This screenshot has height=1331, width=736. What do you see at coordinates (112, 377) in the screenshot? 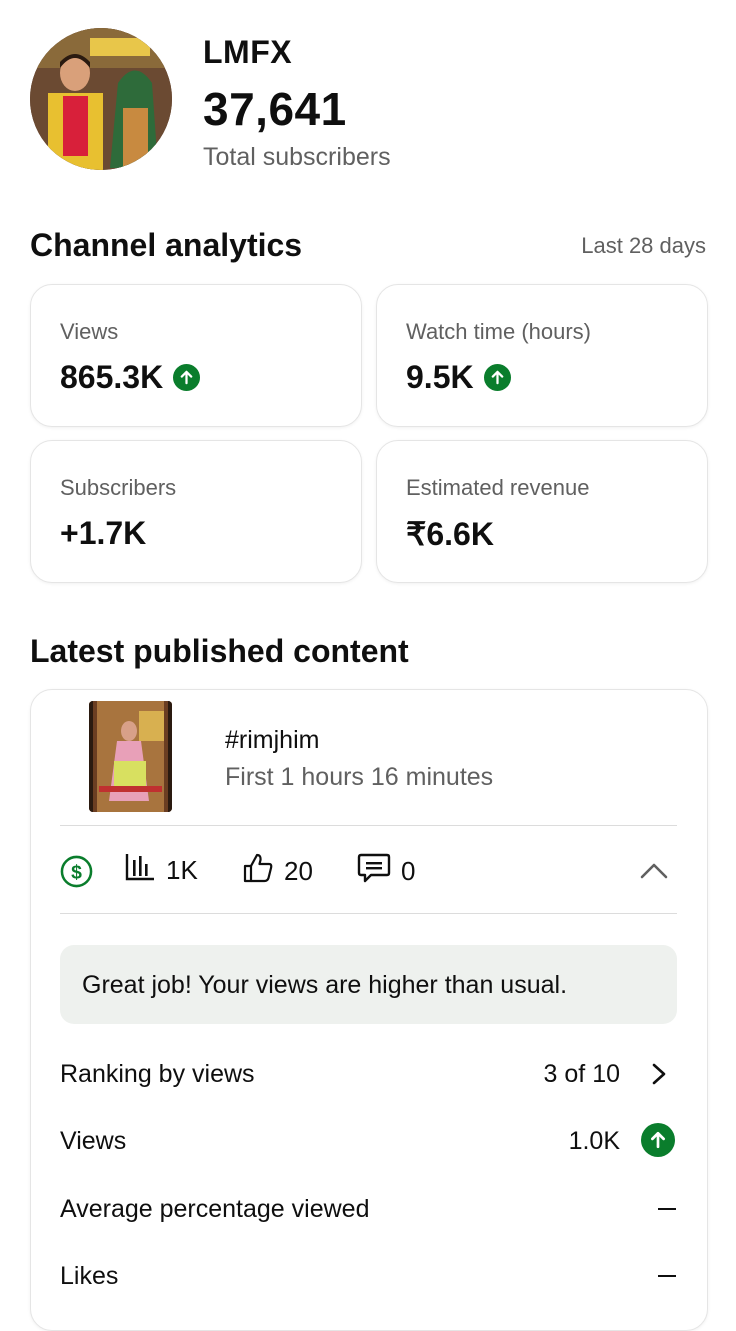
I see `views-card-value: 865.3K` at bounding box center [112, 377].